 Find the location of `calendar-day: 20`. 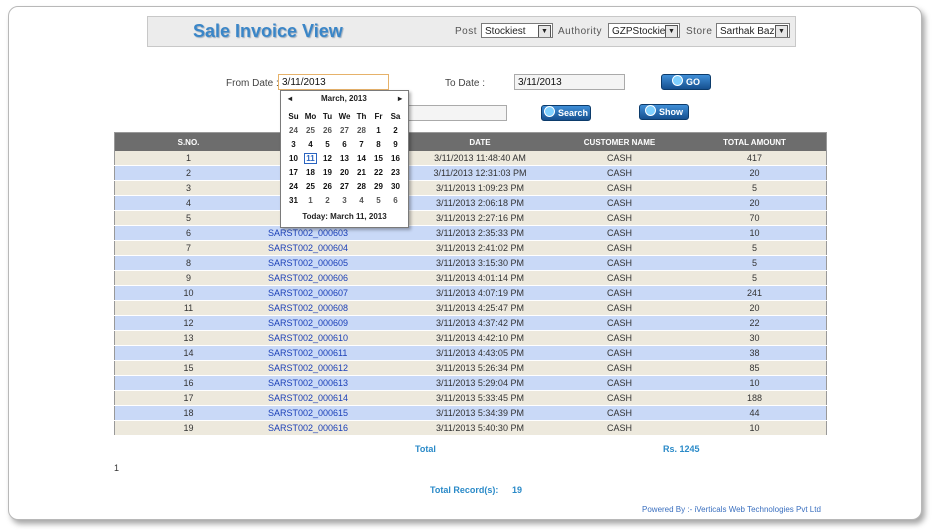

calendar-day: 20 is located at coordinates (344, 172).